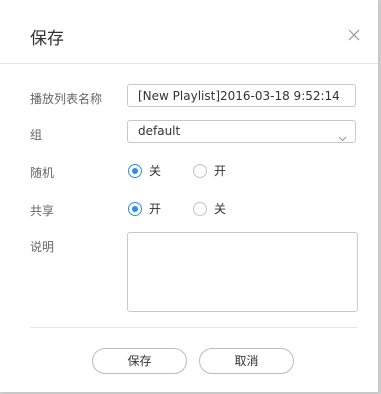 This screenshot has height=394, width=381. Describe the element at coordinates (47, 39) in the screenshot. I see `dialog-title: 保存` at that location.